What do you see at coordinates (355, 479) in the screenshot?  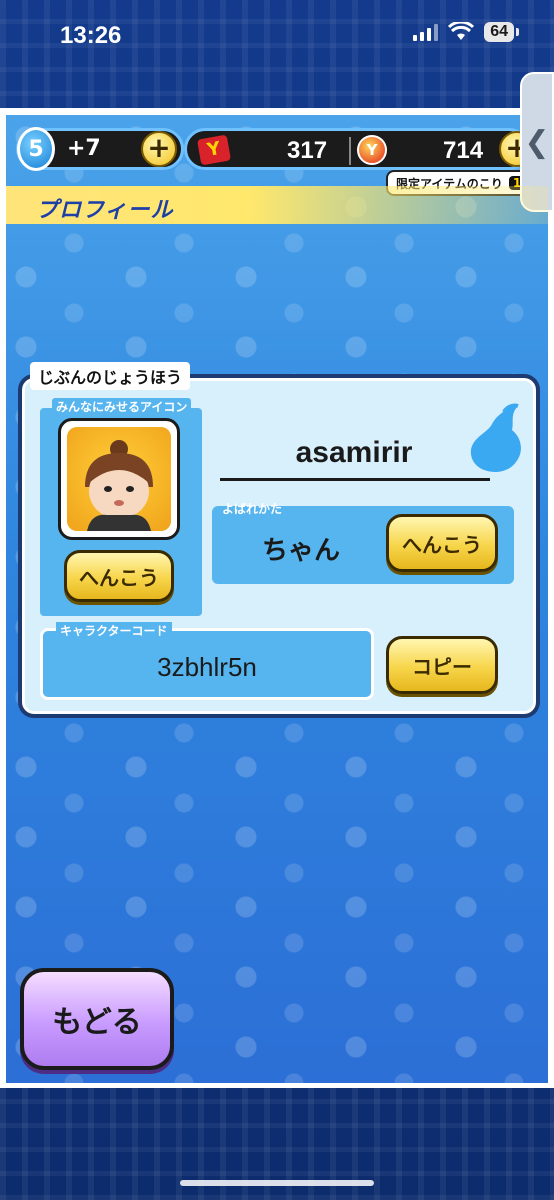 I see `username-underline` at bounding box center [355, 479].